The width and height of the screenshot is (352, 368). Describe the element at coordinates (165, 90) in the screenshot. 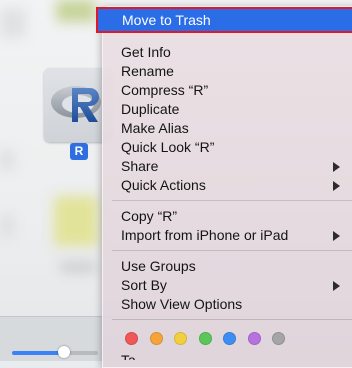

I see `menu-item-label: Compress “R”` at that location.